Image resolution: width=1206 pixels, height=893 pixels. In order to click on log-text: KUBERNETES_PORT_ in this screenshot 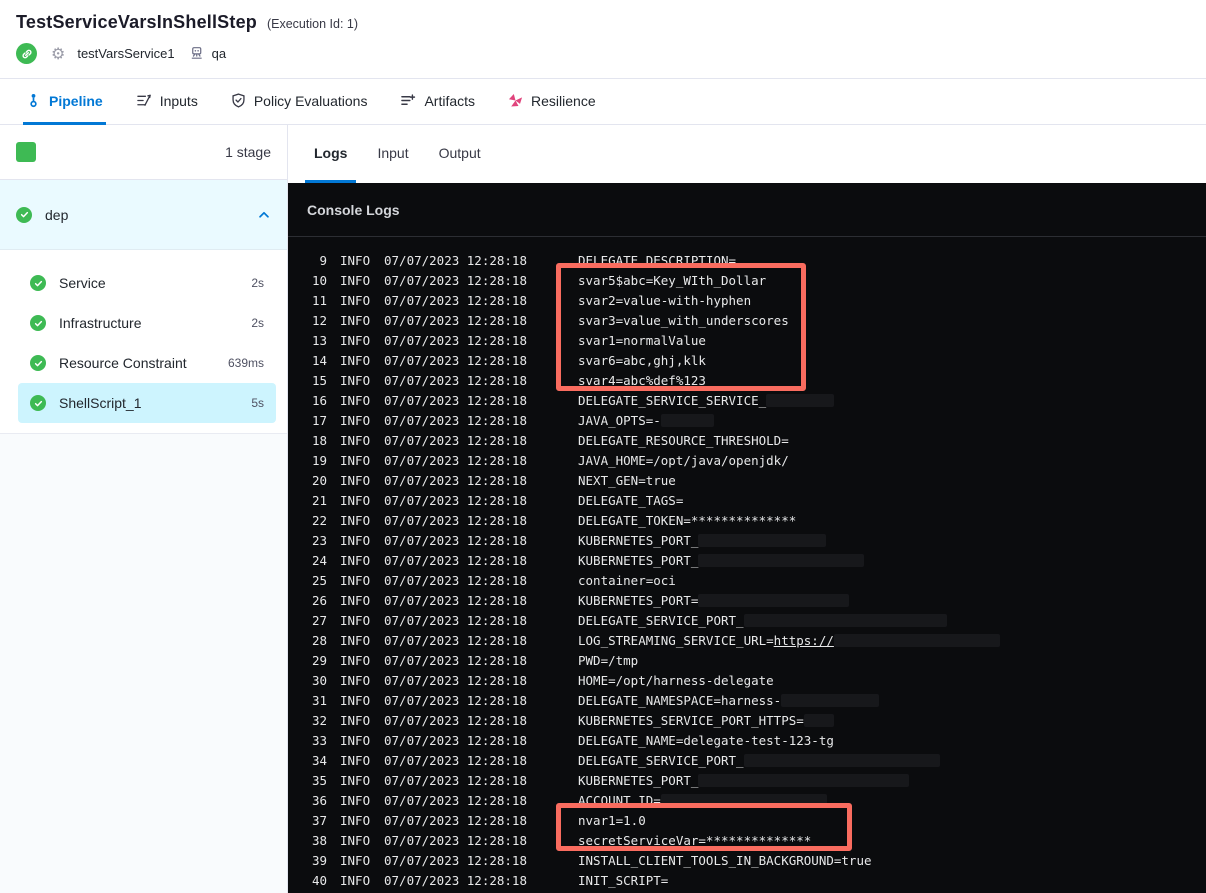, I will do `click(638, 560)`.